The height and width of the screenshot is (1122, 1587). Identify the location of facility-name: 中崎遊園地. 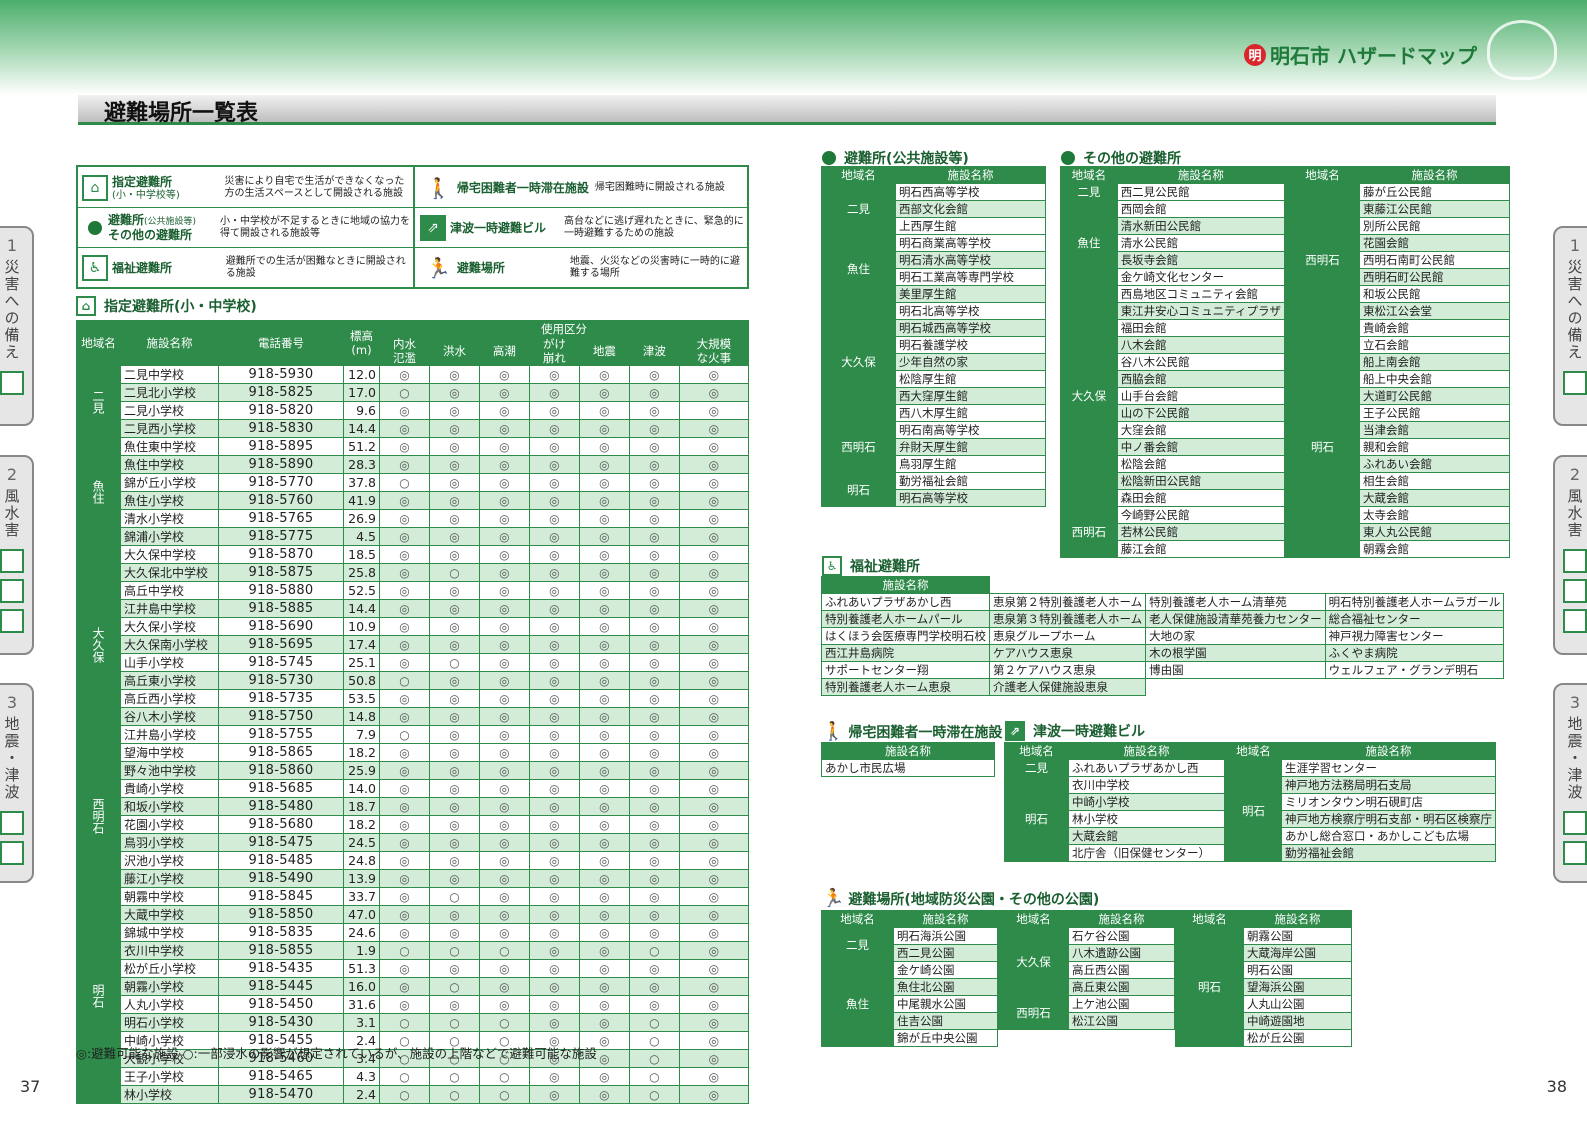
(1297, 1021).